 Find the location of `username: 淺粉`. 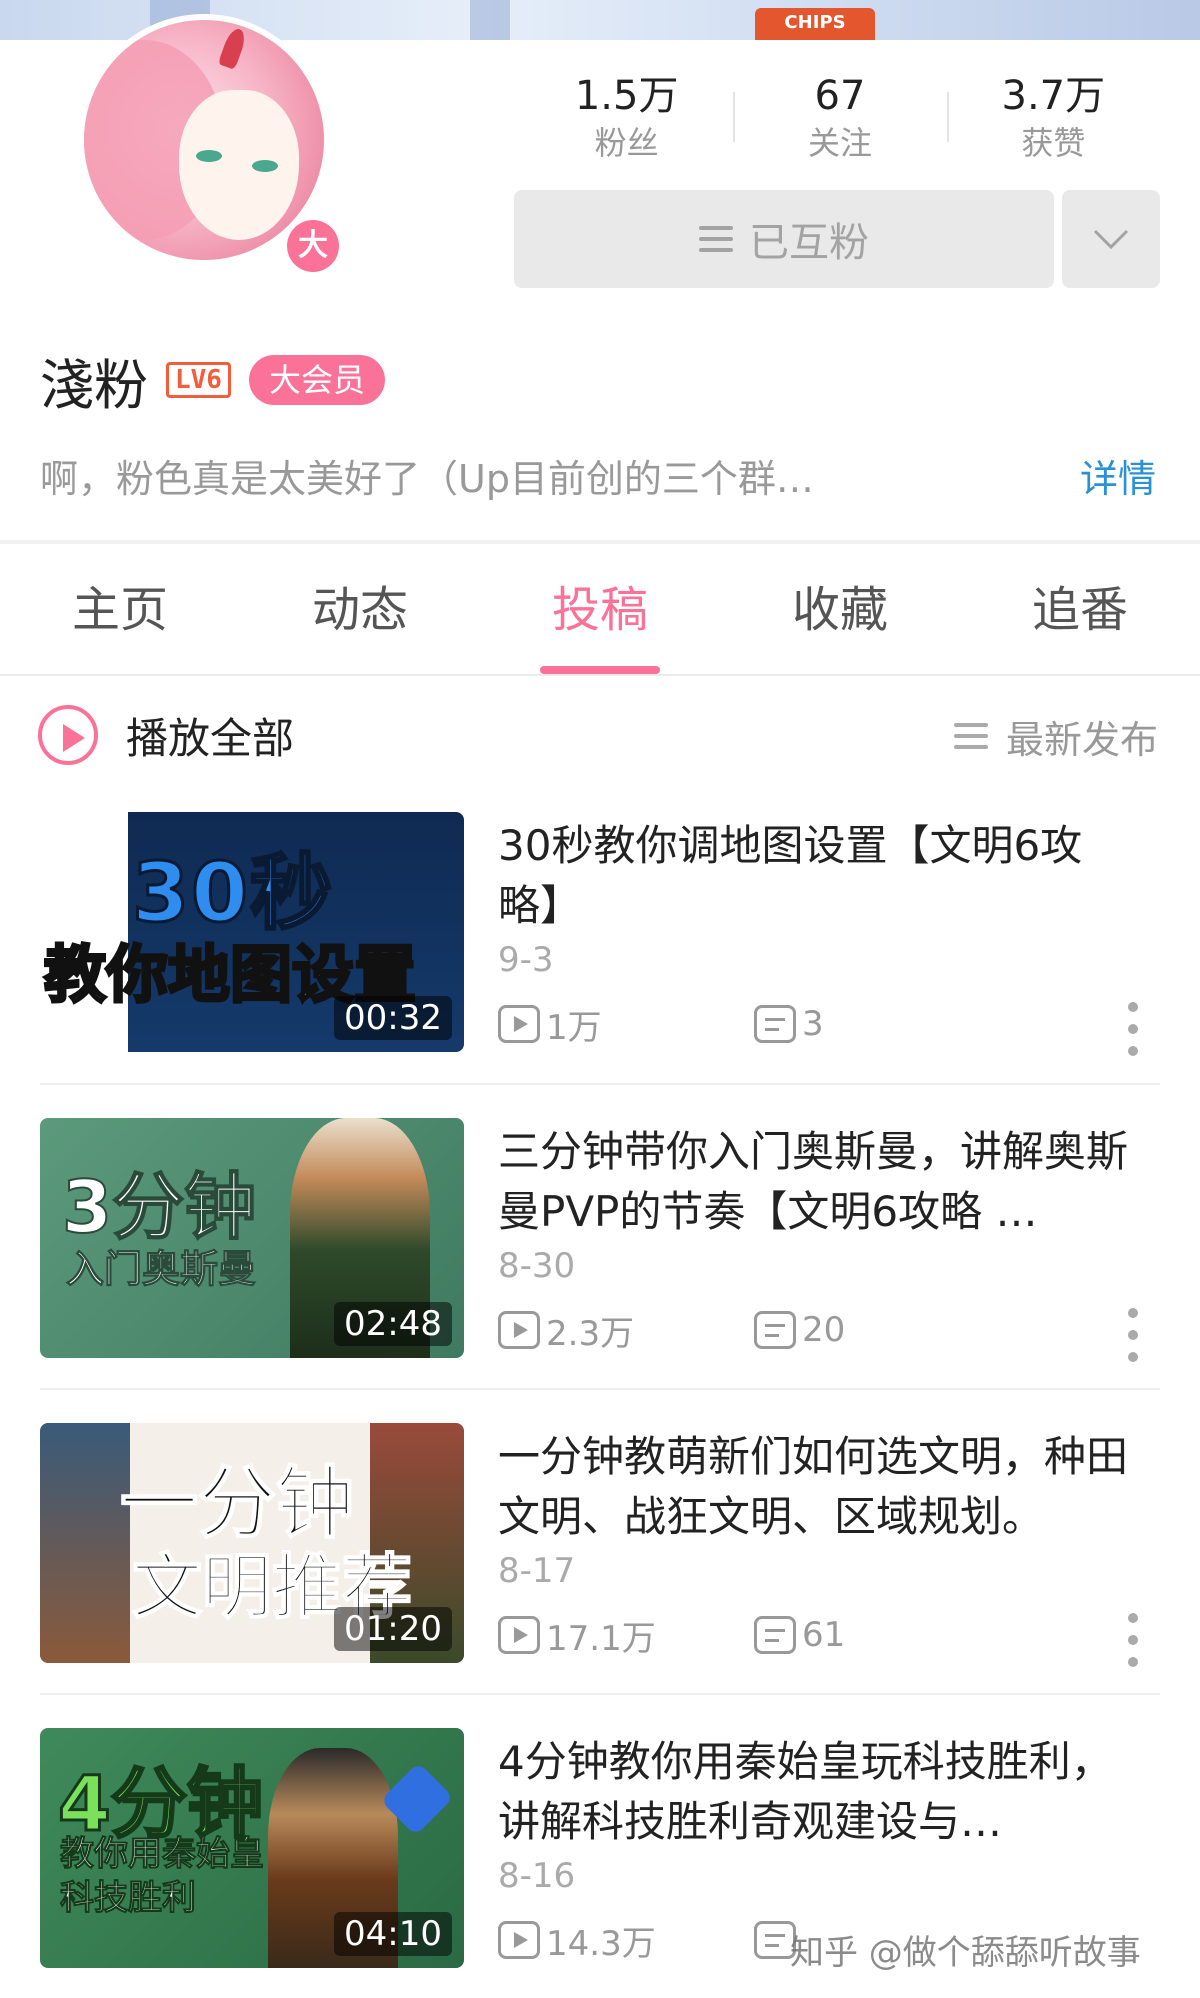

username: 淺粉 is located at coordinates (94, 385).